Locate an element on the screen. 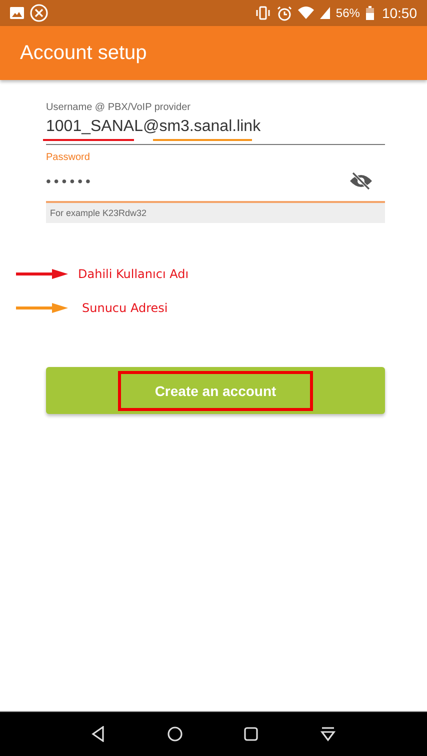 Image resolution: width=427 pixels, height=756 pixels. clock: 10:50 is located at coordinates (399, 13).